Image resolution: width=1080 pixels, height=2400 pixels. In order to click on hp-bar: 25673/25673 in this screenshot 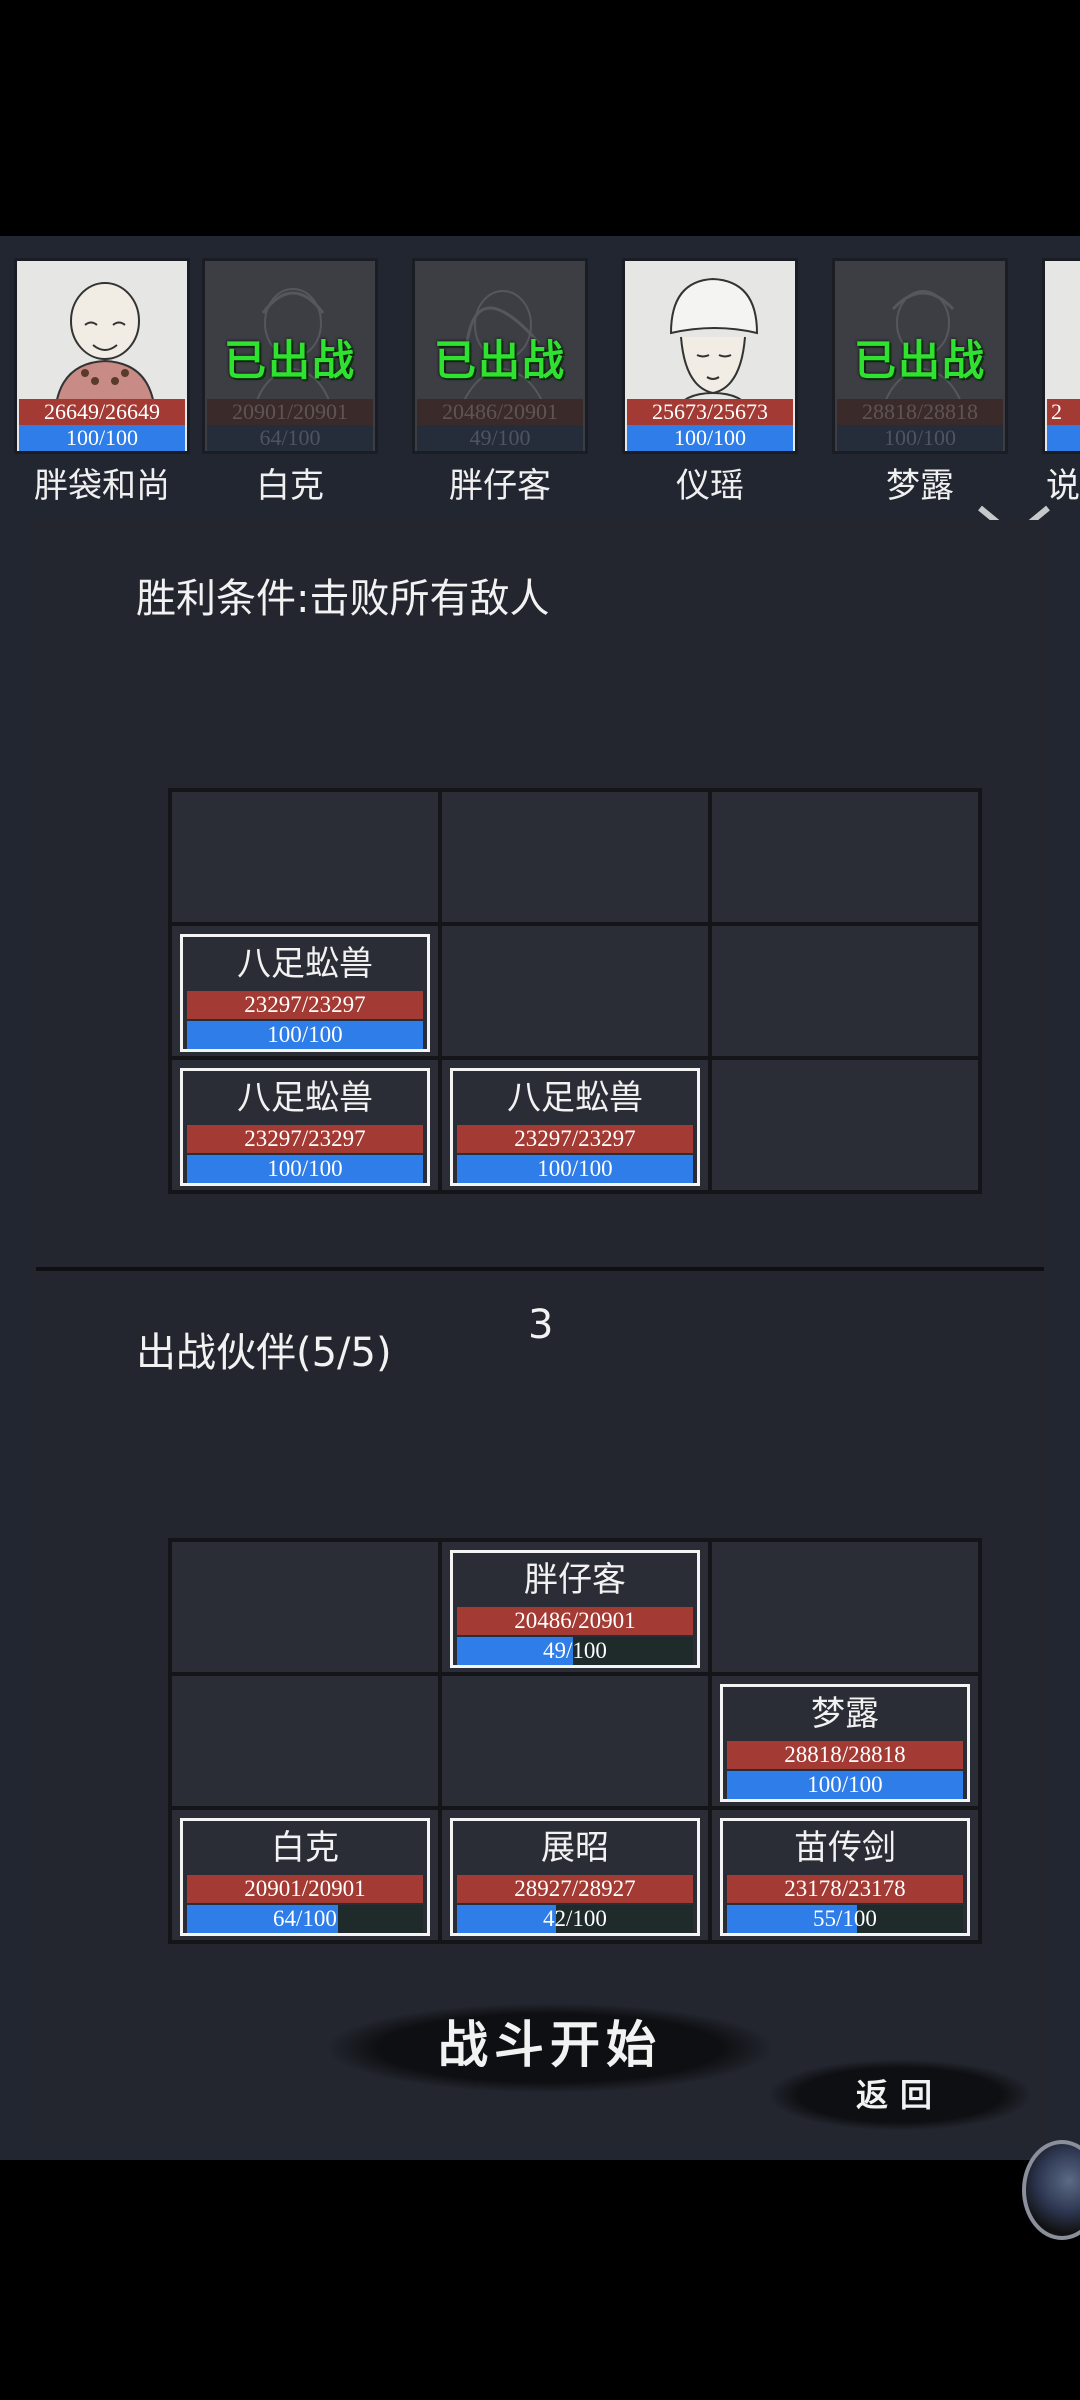, I will do `click(710, 412)`.